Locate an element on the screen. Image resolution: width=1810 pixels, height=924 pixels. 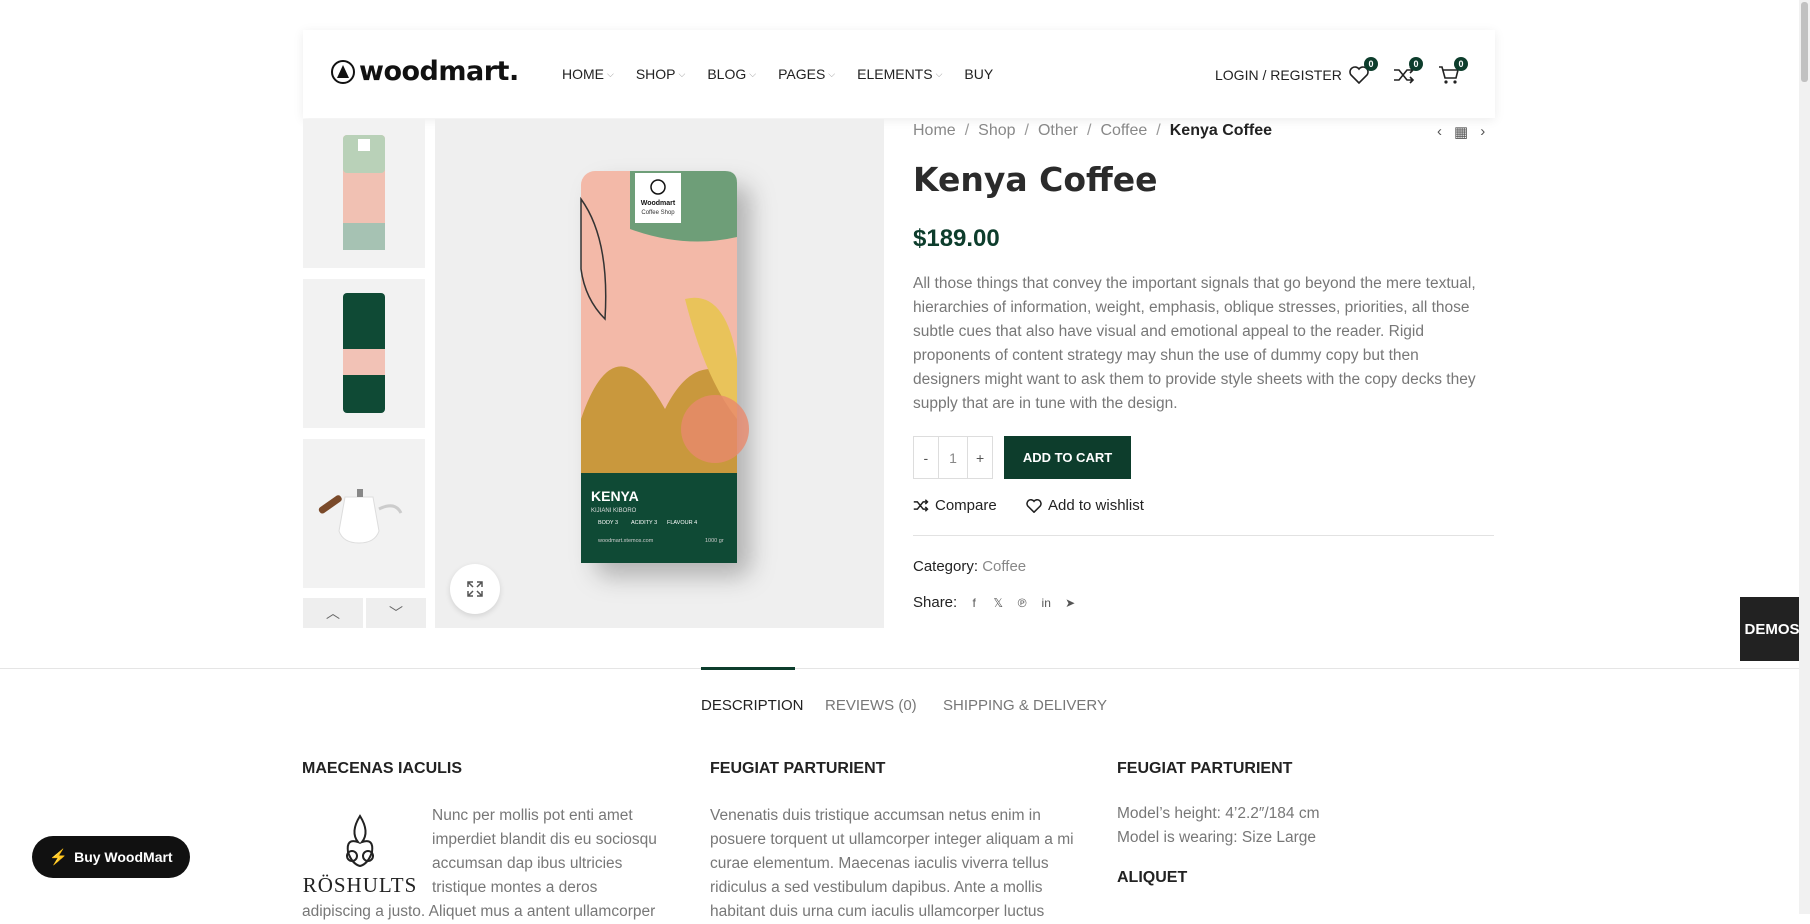
add-to-wishlist-link: Add to wishlist is located at coordinates (1085, 505).